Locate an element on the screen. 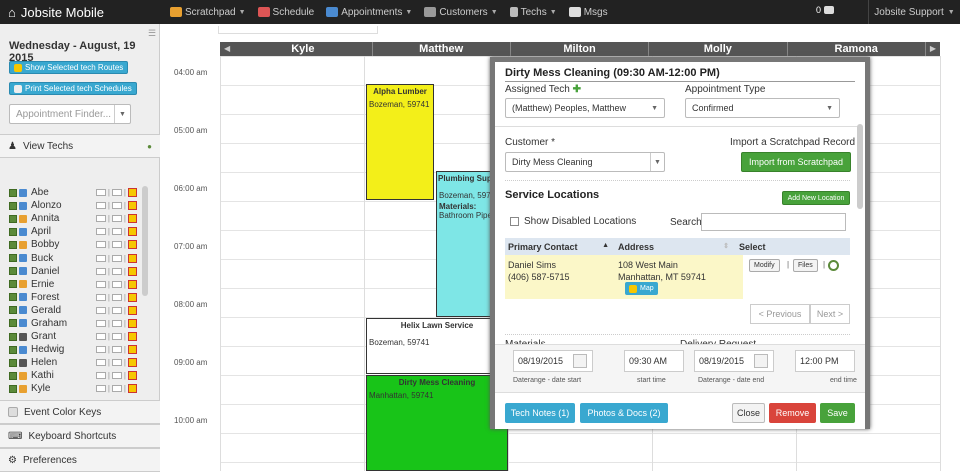 This screenshot has height=472, width=960. appointment-helix-lawn: Helix Lawn Service Bozeman, 59741 is located at coordinates (437, 346).